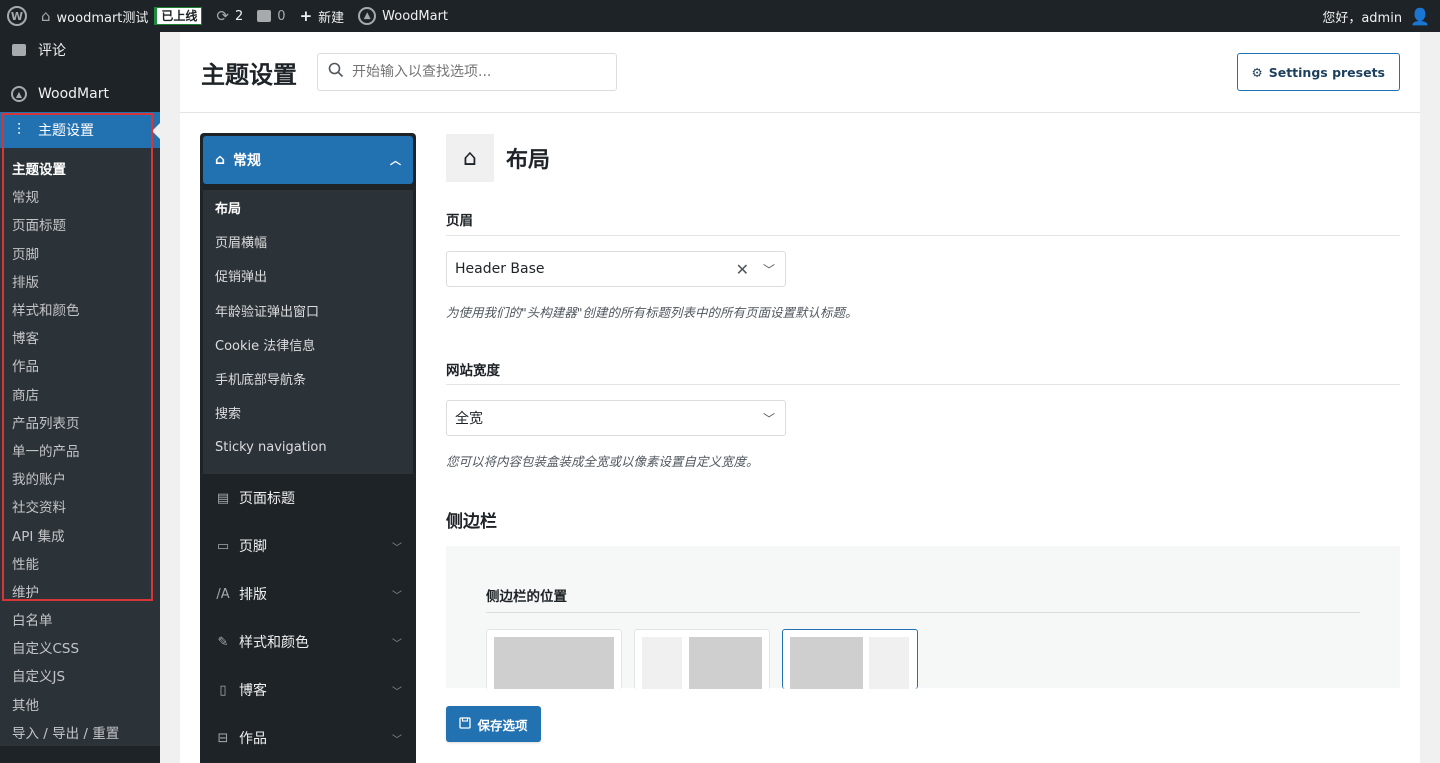 The height and width of the screenshot is (763, 1440). Describe the element at coordinates (178, 16) in the screenshot. I see `live-badge: 已上线` at that location.